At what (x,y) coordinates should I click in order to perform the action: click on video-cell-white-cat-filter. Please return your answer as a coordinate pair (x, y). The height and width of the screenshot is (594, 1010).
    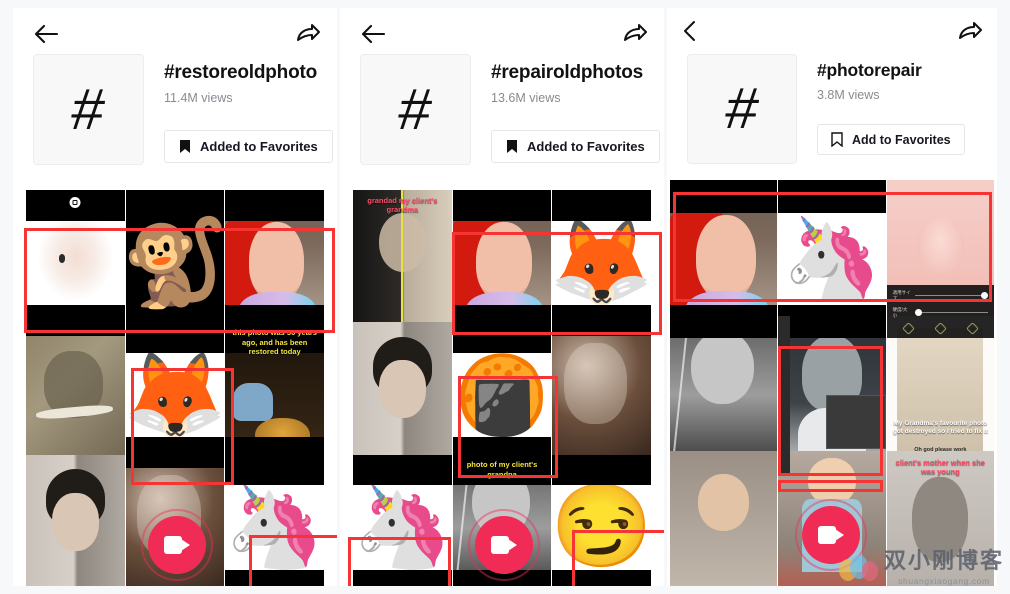
    Looking at the image, I should click on (75, 263).